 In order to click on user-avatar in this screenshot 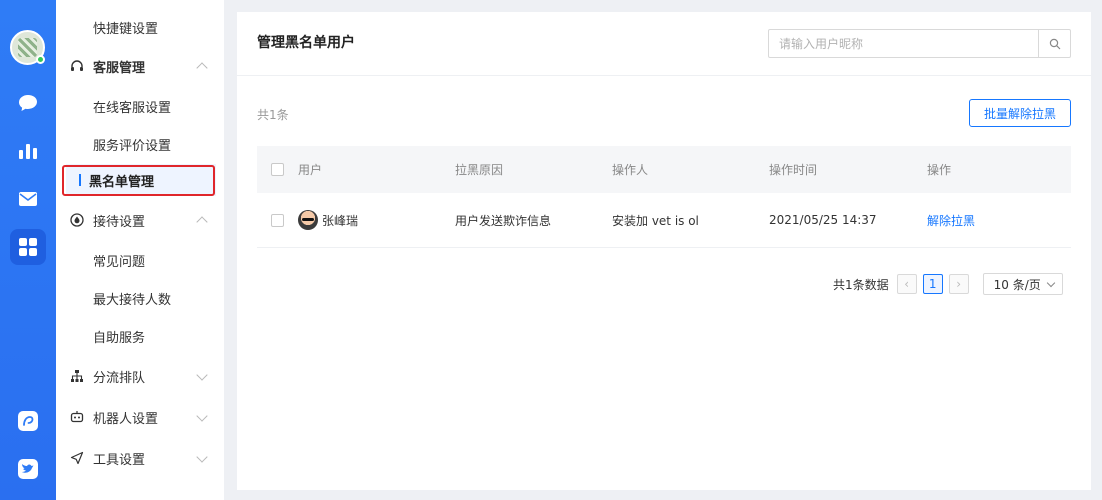, I will do `click(308, 220)`.